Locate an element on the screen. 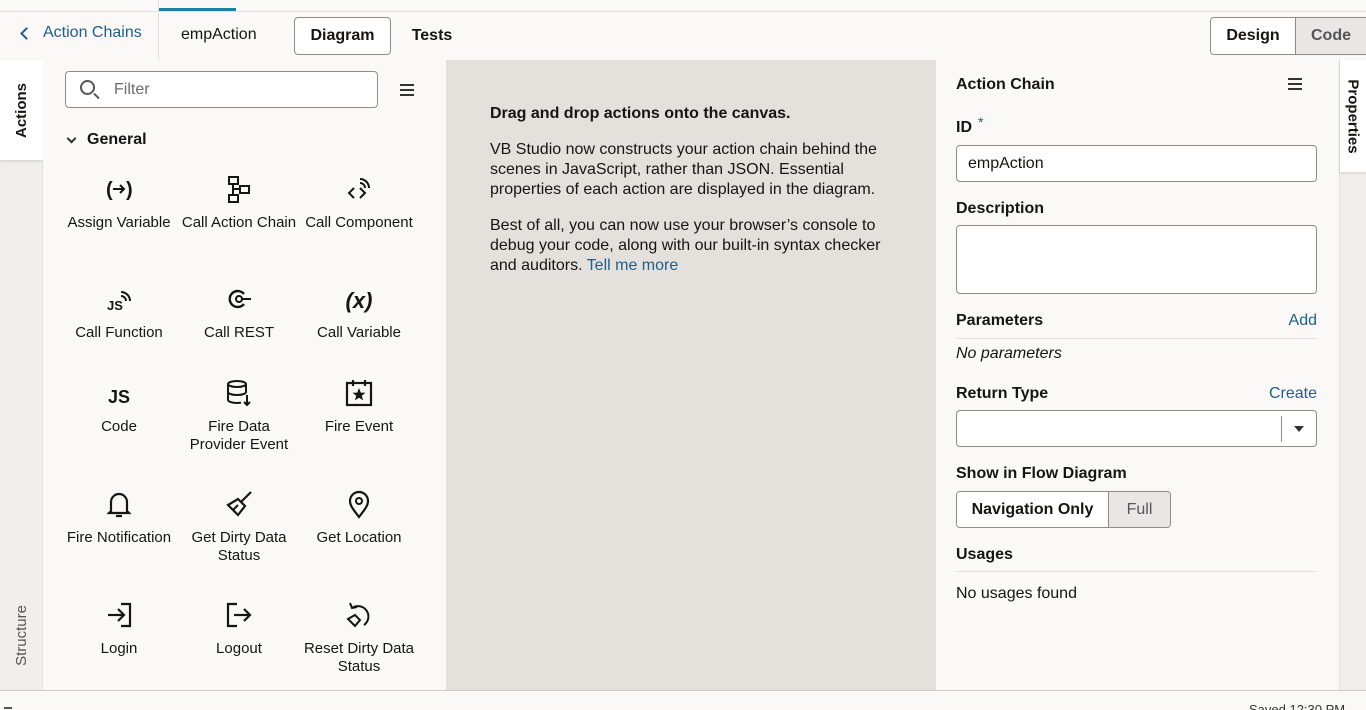 This screenshot has height=710, width=1366. action-login: Login is located at coordinates (119, 627).